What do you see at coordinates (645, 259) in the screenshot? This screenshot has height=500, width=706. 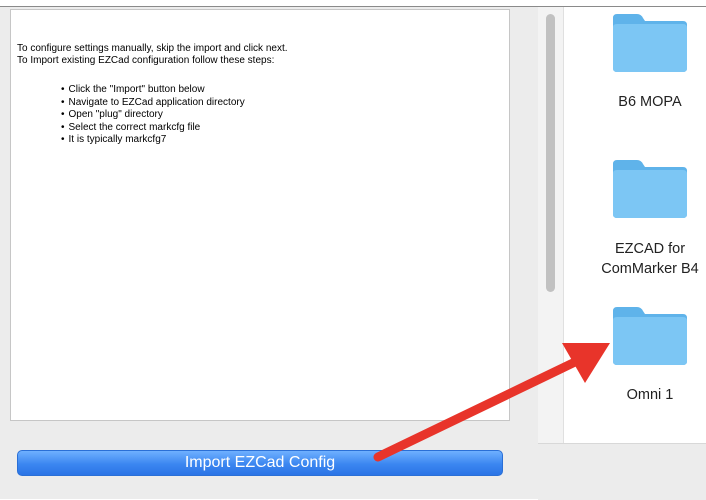 I see `folder-label: EZCAD for ComMarker B4` at bounding box center [645, 259].